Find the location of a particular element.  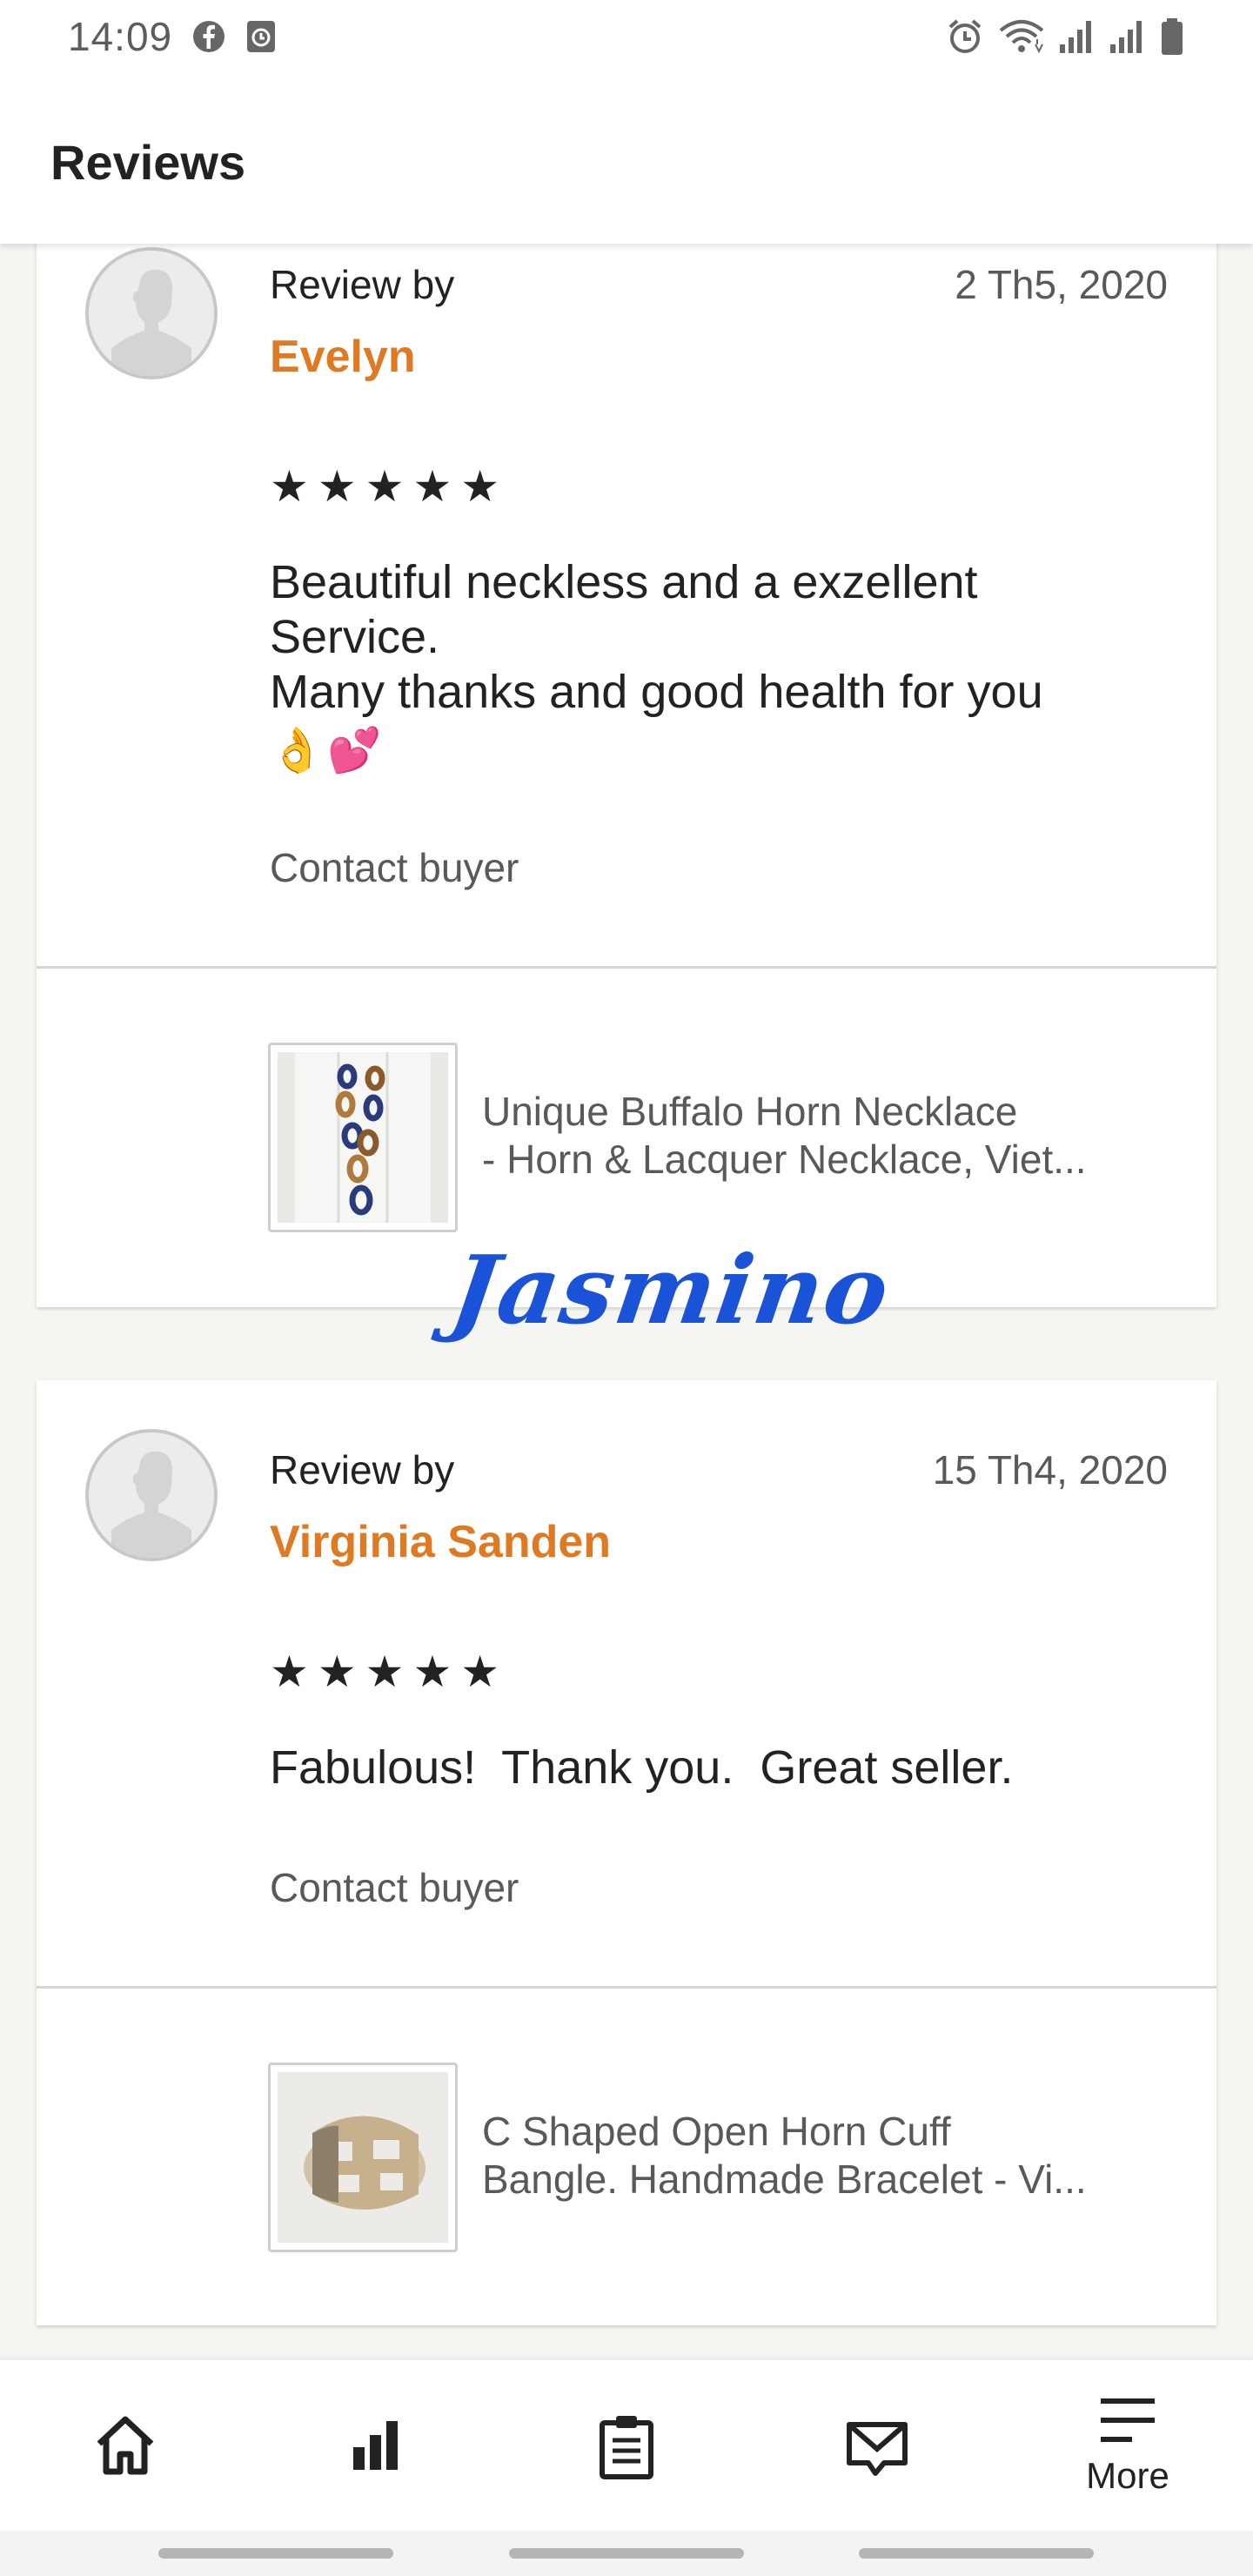

reviewer-name: Virginia Sanden is located at coordinates (440, 1542).